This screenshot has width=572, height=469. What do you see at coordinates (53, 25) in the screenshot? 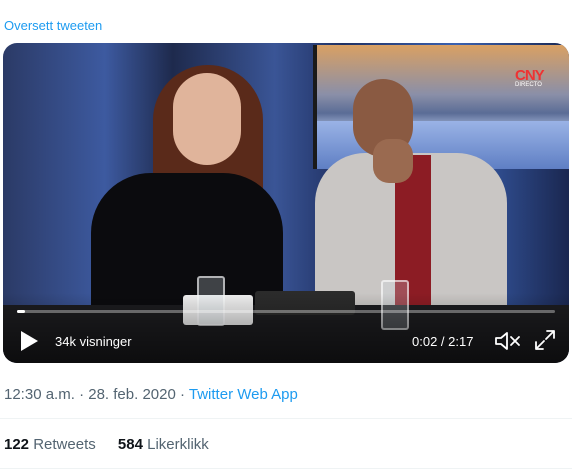
I see `translate-tweet-link: Oversett tweeten` at bounding box center [53, 25].